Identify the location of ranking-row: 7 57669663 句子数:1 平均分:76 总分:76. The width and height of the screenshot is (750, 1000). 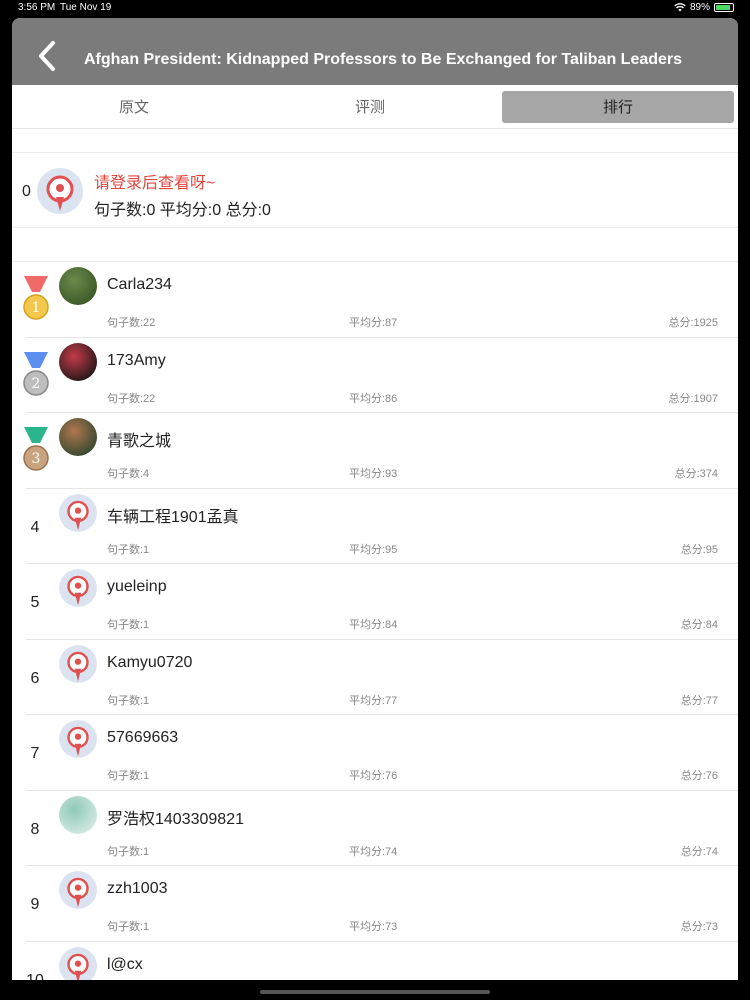
(375, 753).